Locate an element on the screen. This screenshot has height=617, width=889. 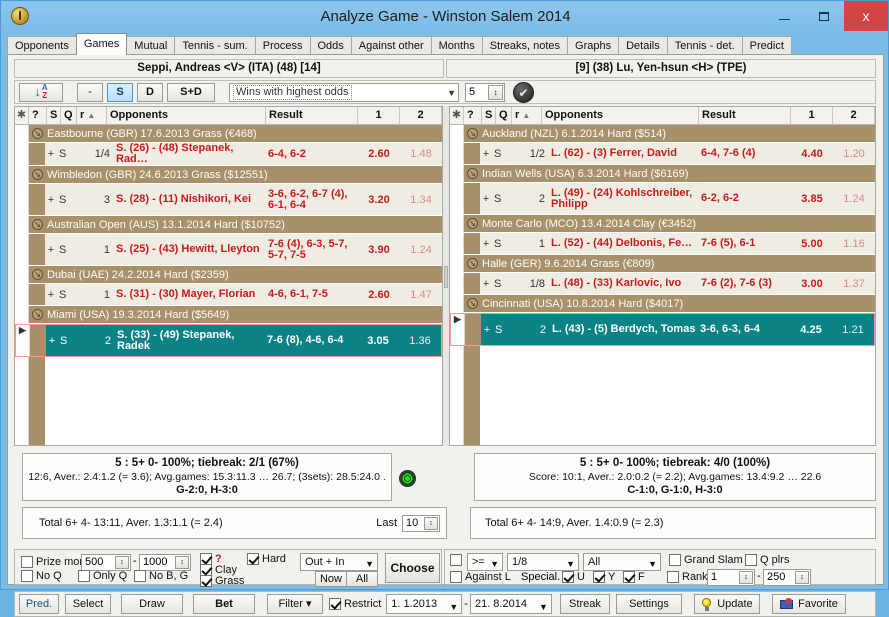
settings-button: Settings is located at coordinates (648, 604).